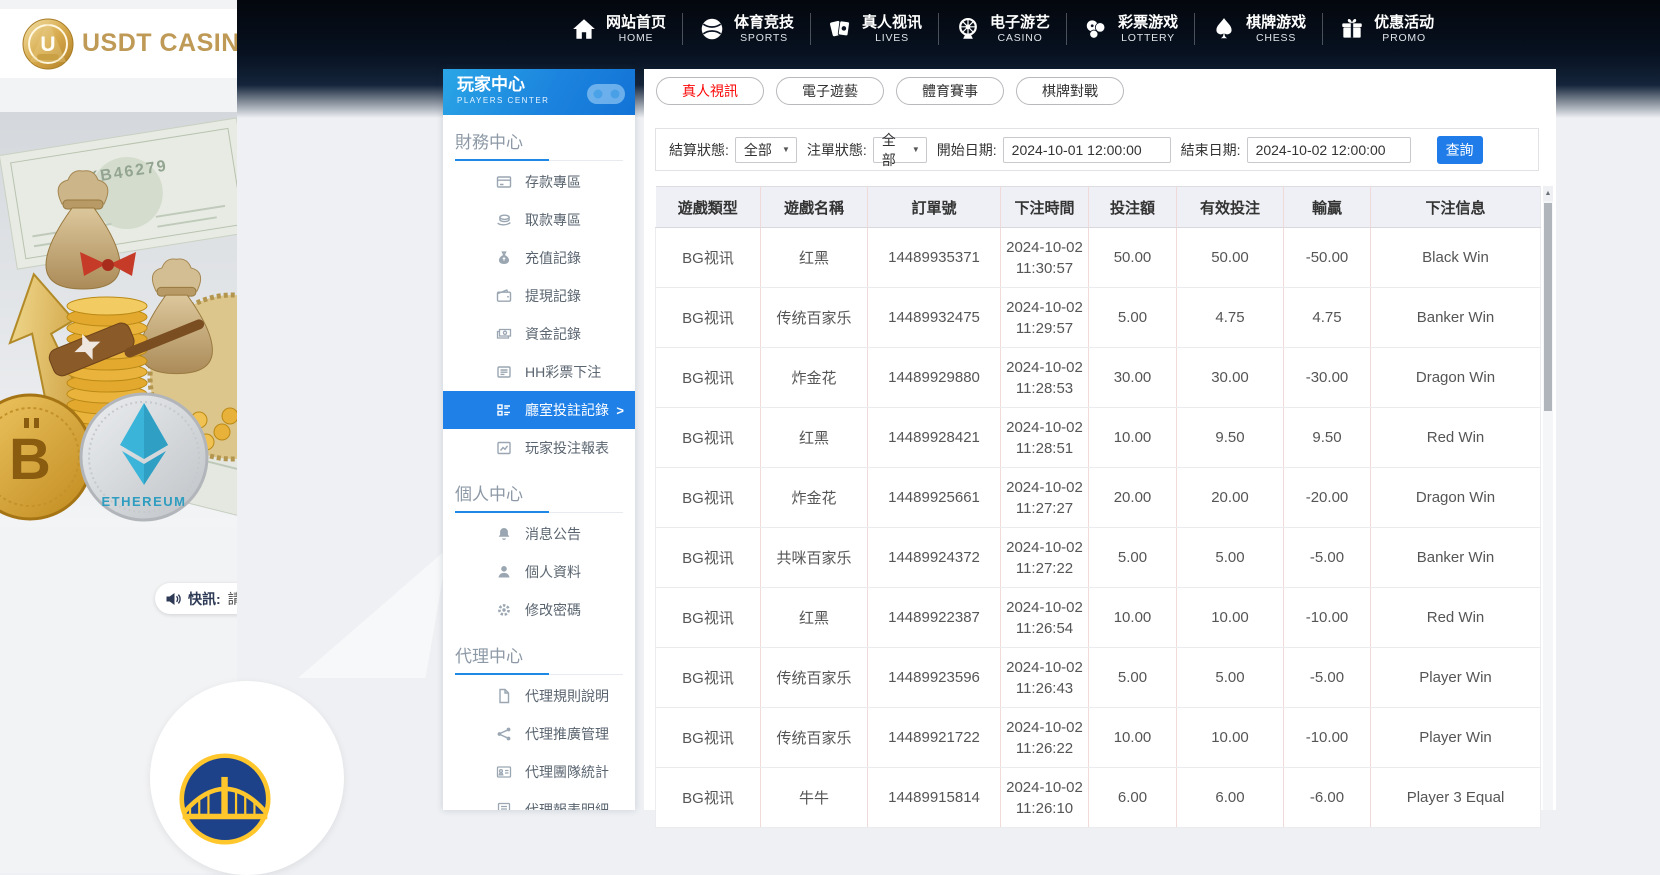 This screenshot has height=875, width=1660. Describe the element at coordinates (30, 459) in the screenshot. I see `svg-text: B` at that location.